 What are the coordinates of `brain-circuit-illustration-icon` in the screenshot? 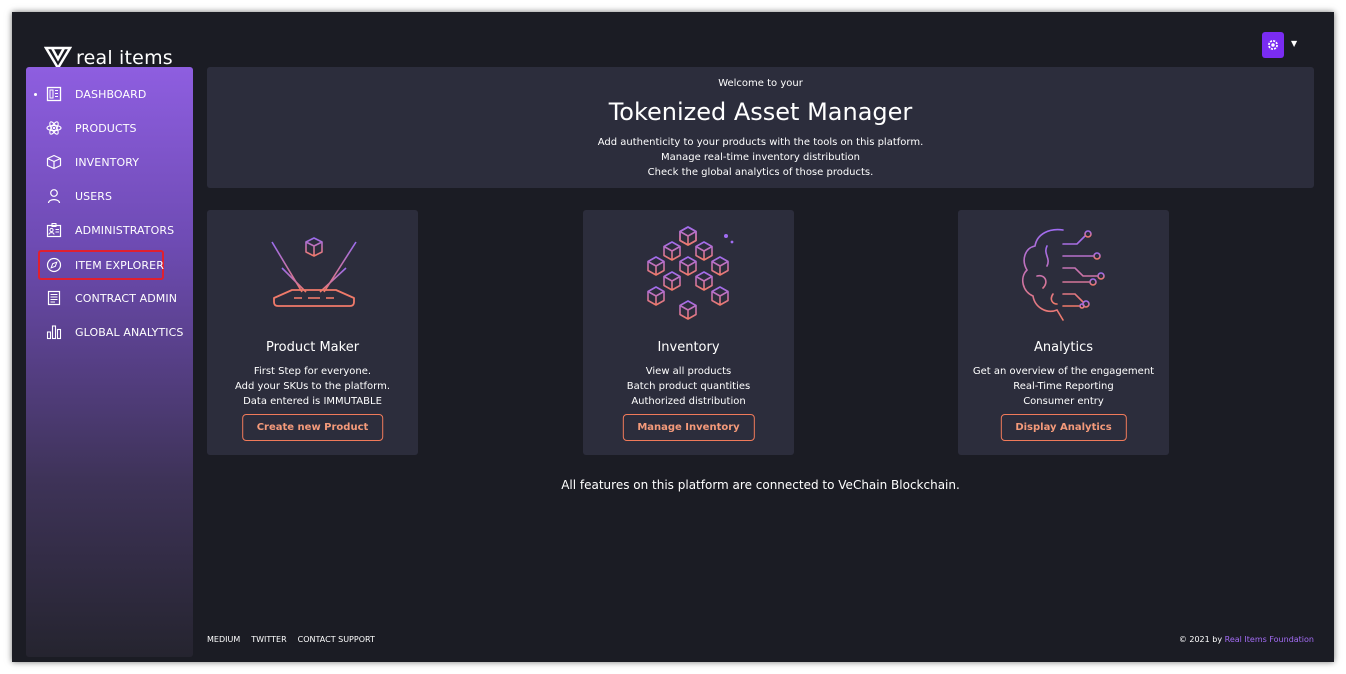 It's located at (1063, 274).